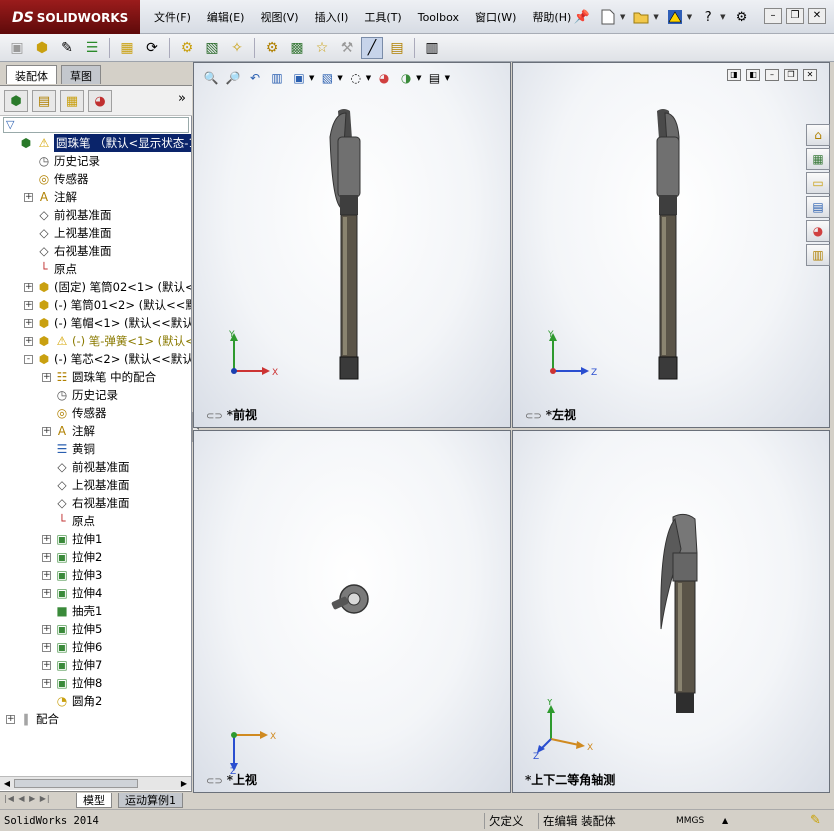 The height and width of the screenshot is (831, 834). What do you see at coordinates (438, 18) in the screenshot?
I see `menu-toolbox: Toolbox` at bounding box center [438, 18].